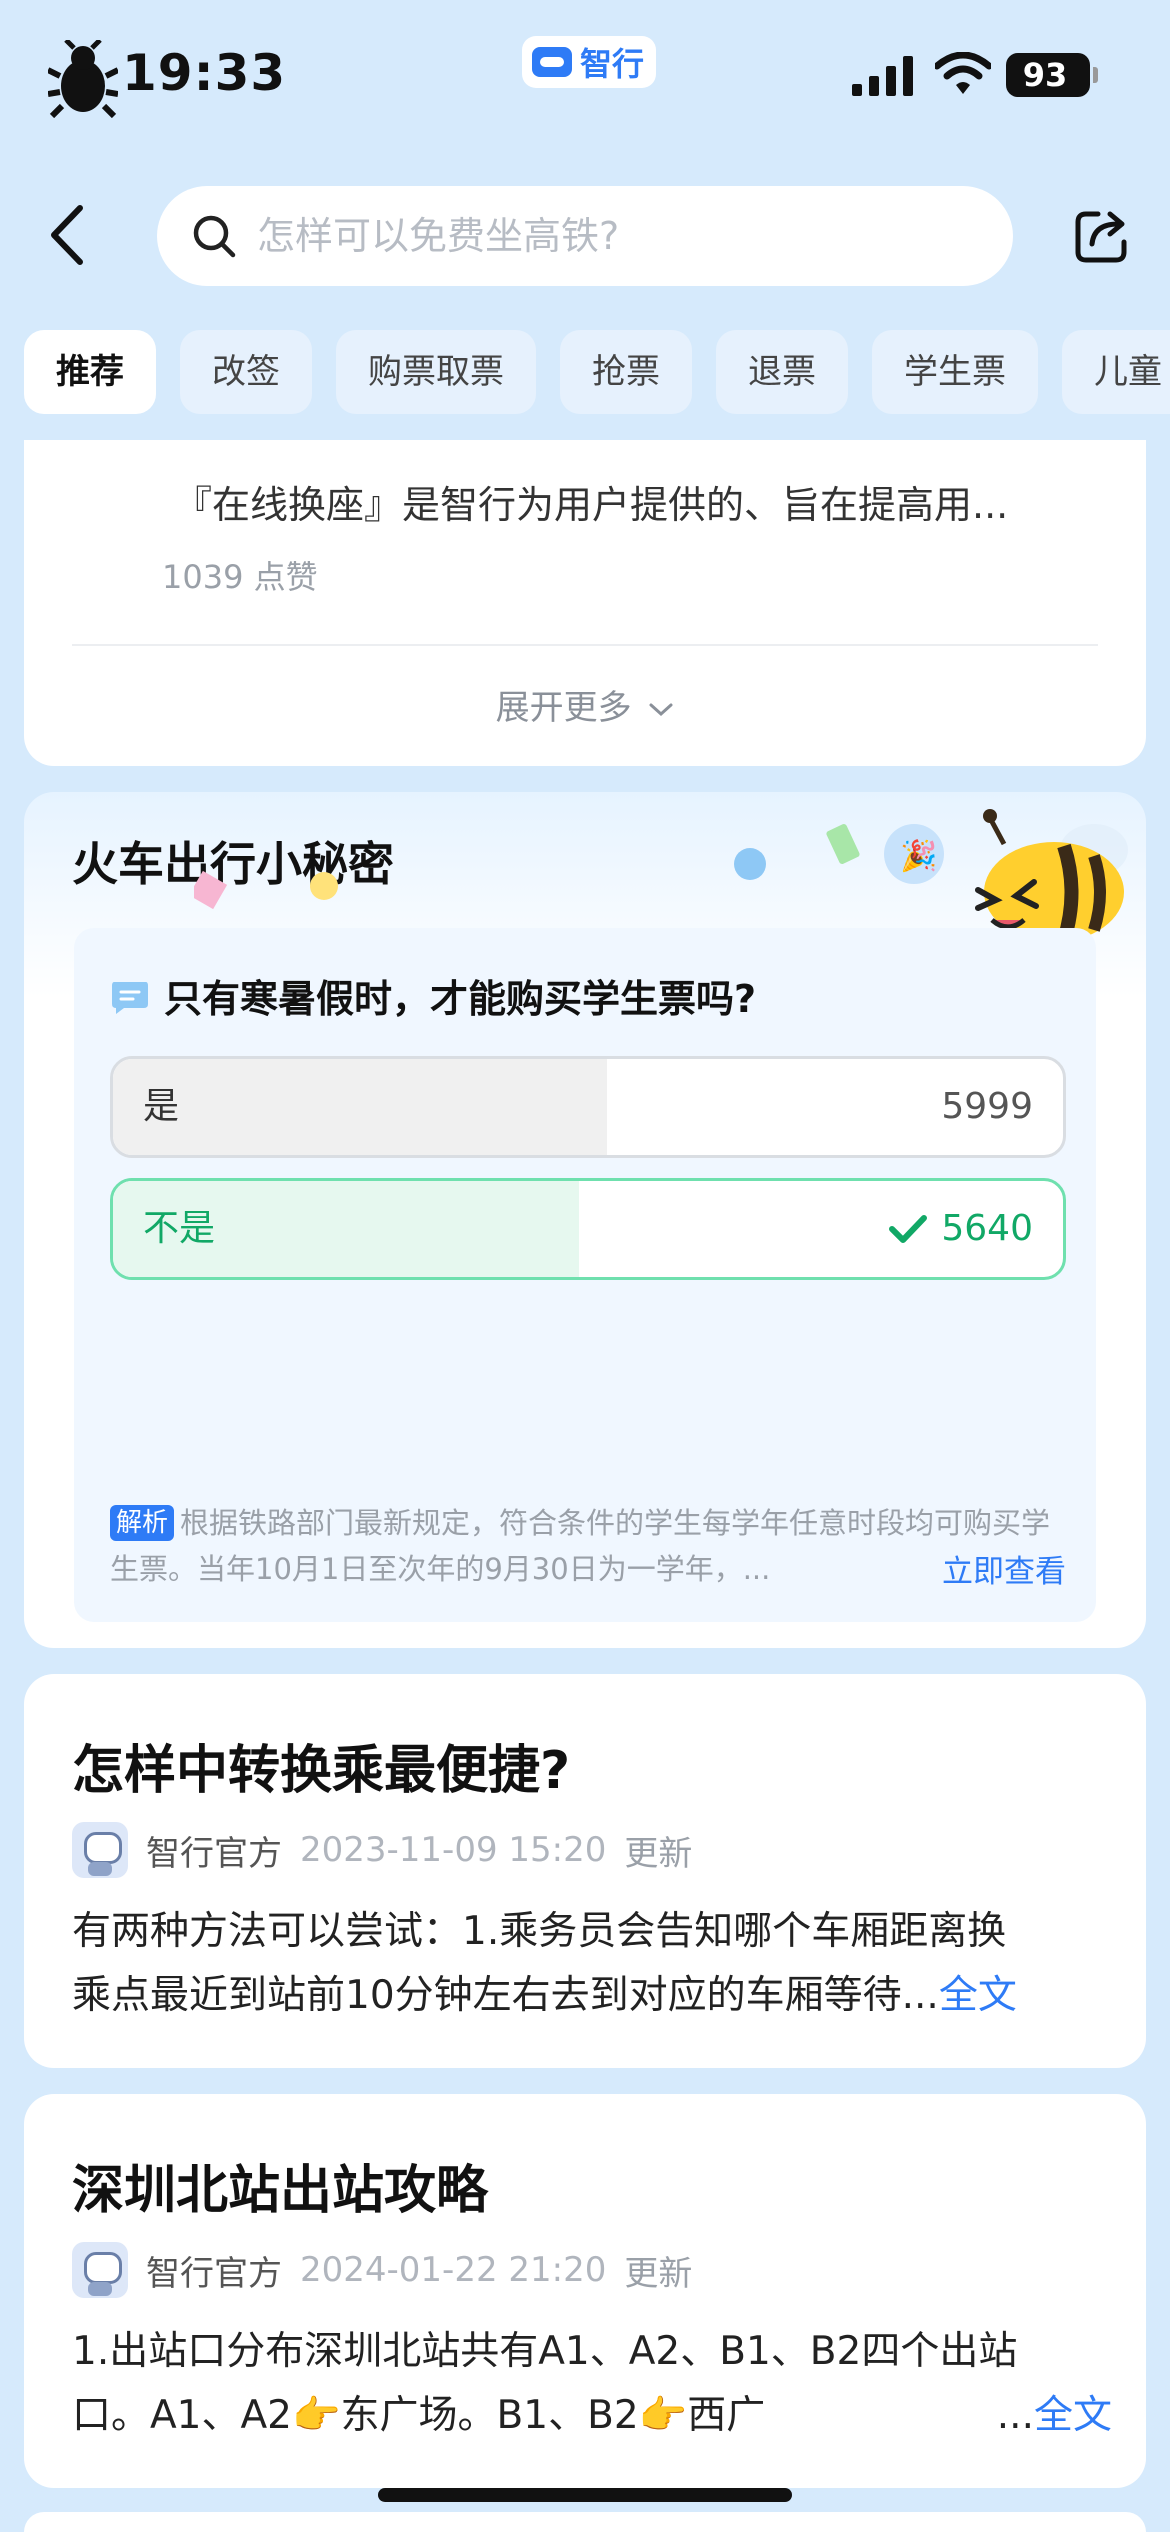 Image resolution: width=1170 pixels, height=2532 pixels. I want to click on article-time: 2023-11-09 15:20, so click(453, 1850).